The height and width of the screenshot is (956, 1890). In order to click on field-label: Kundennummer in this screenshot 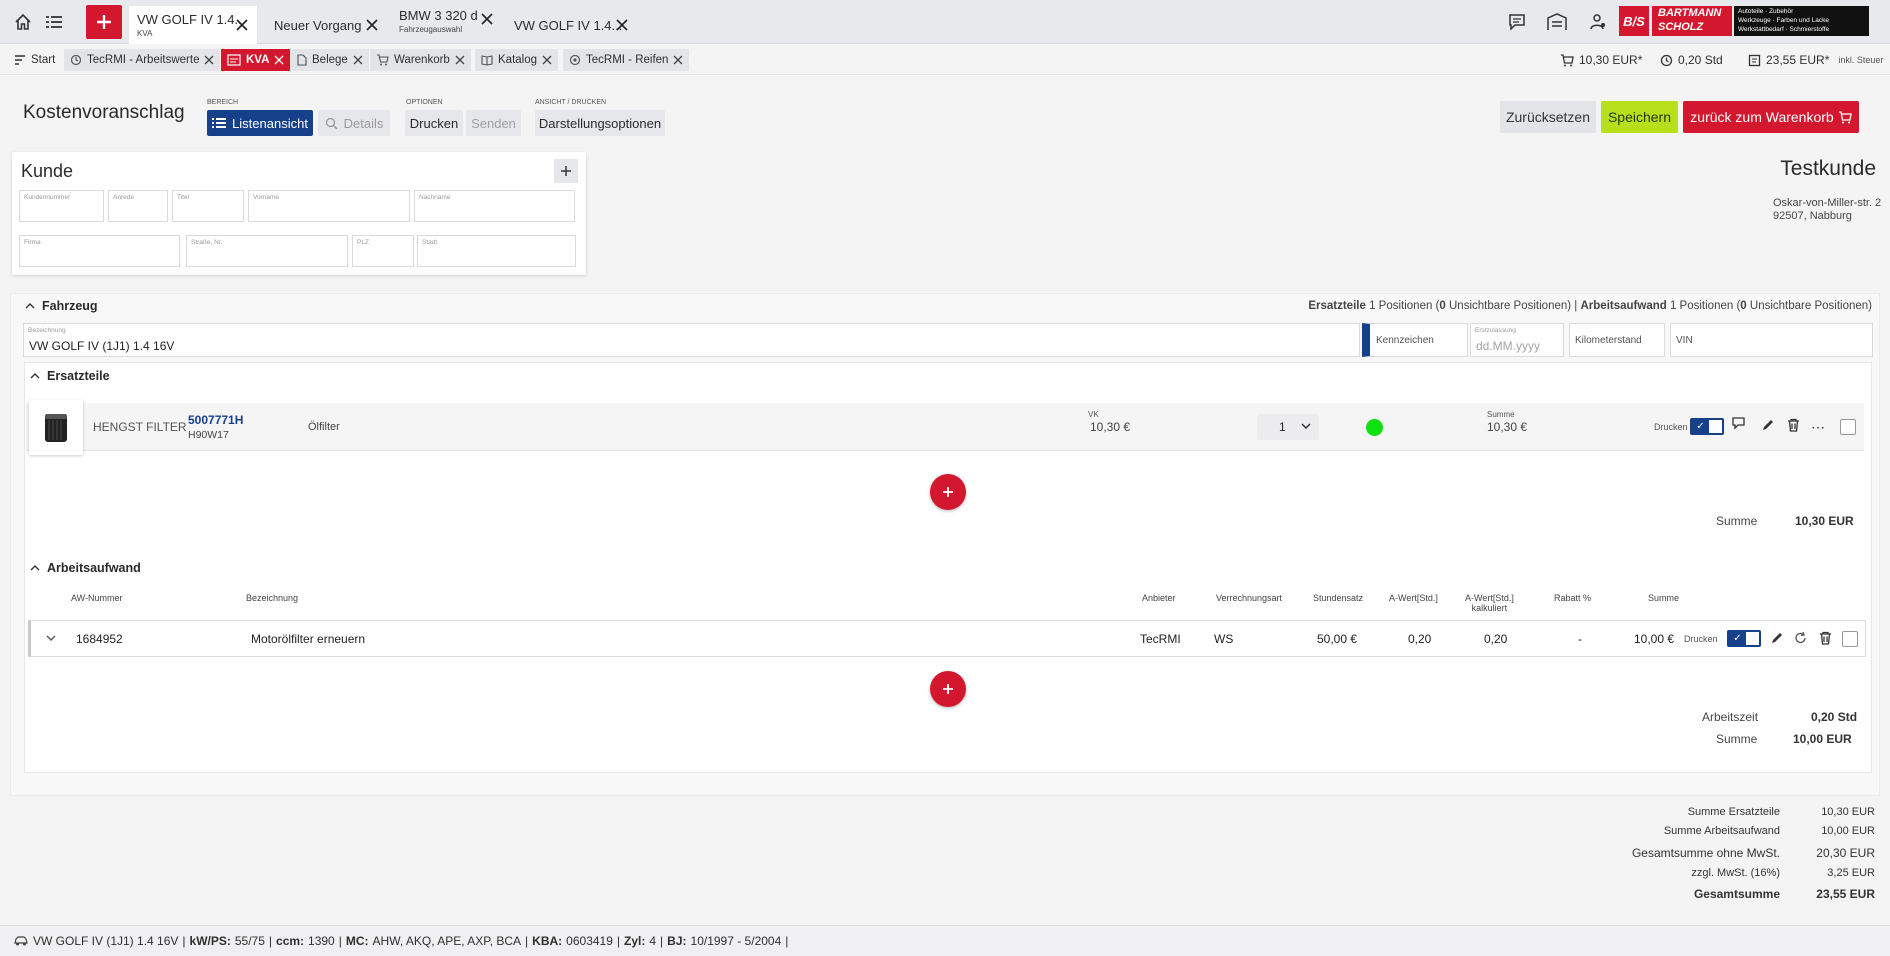, I will do `click(47, 197)`.